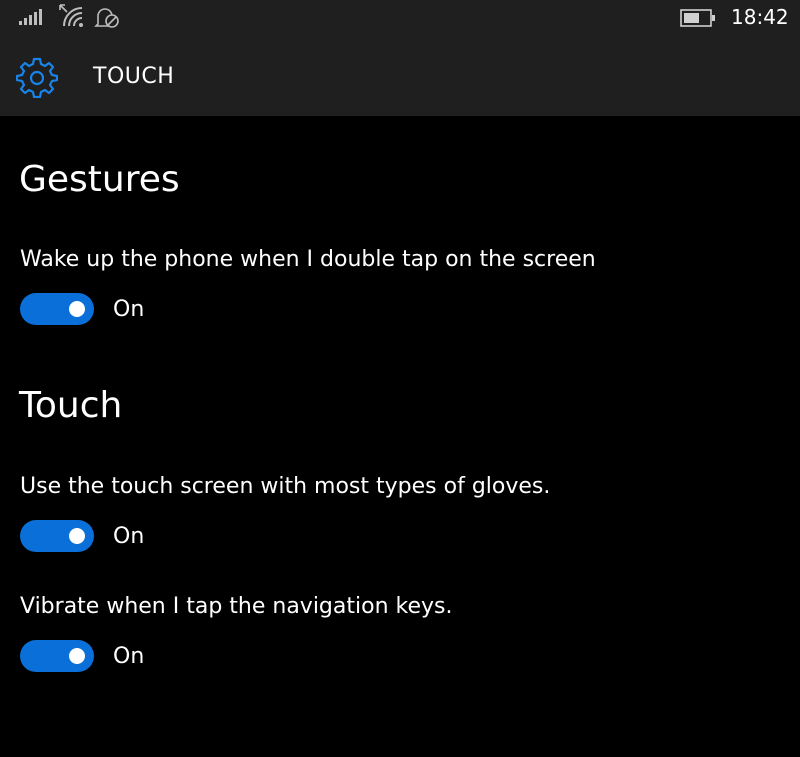  What do you see at coordinates (697, 18) in the screenshot?
I see `battery-icon` at bounding box center [697, 18].